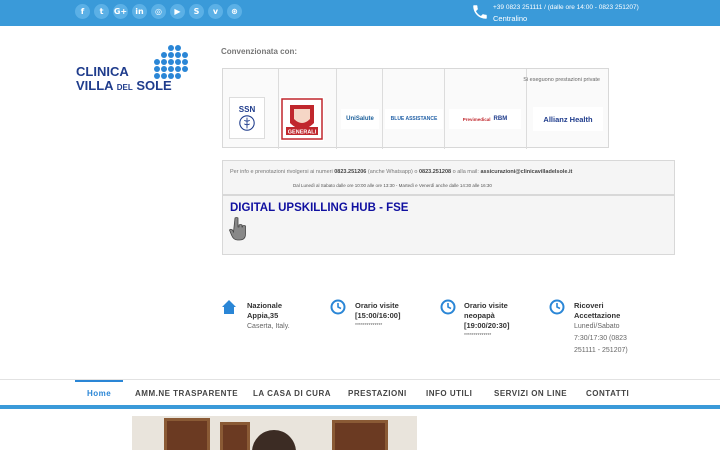  Describe the element at coordinates (360, 407) in the screenshot. I see `nav-bottom-bar` at that location.